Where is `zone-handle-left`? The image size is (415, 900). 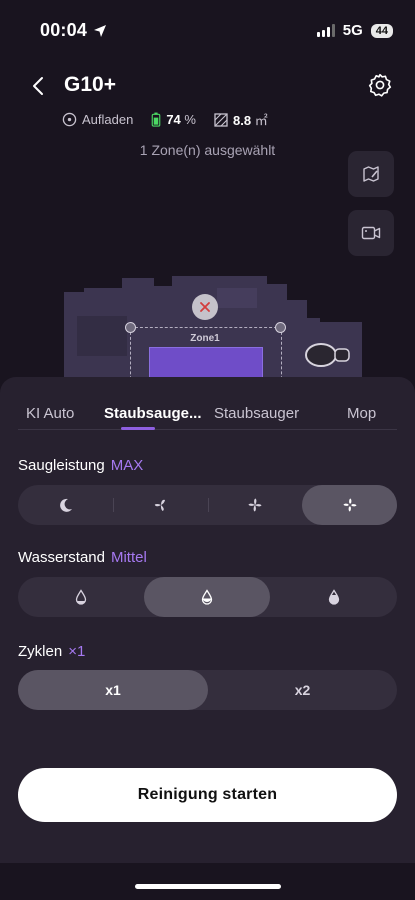
zone-handle-left is located at coordinates (130, 327).